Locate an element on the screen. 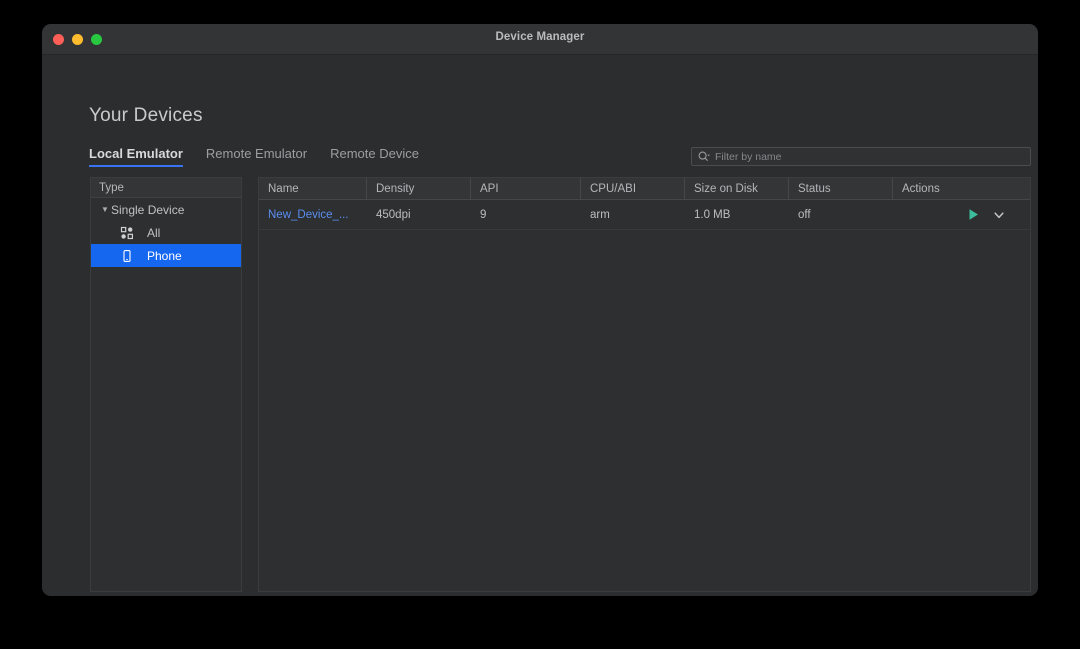 This screenshot has height=649, width=1080. column-header-name: Name is located at coordinates (313, 188).